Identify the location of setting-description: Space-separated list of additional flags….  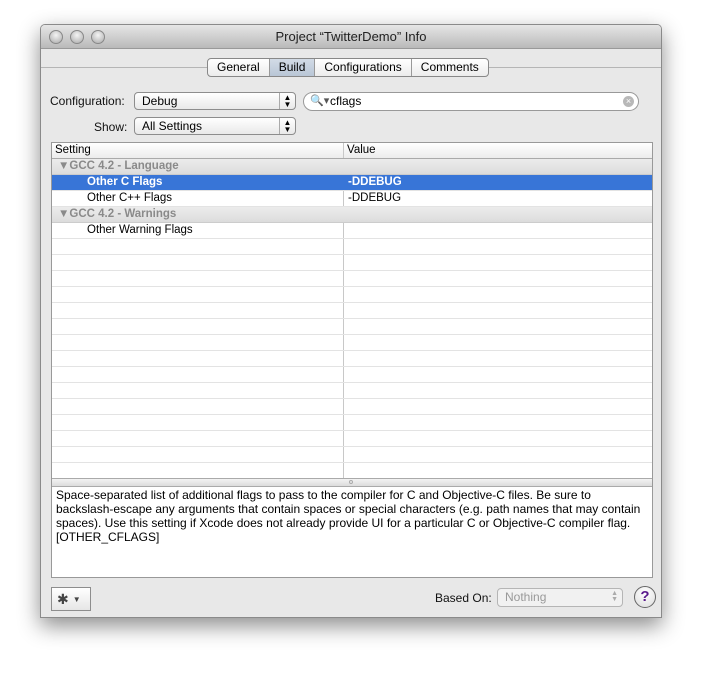
(348, 516).